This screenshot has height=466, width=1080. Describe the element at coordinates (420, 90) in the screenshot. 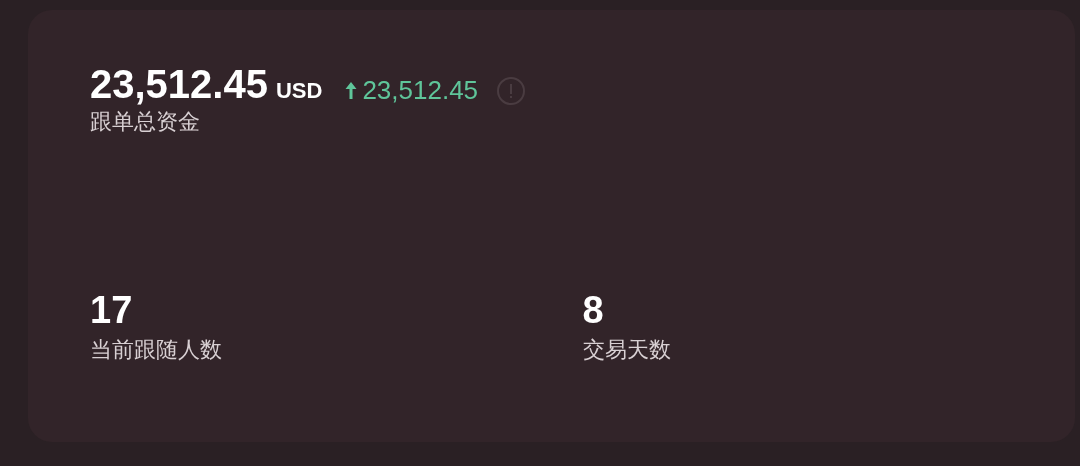

I see `change-amount: 23,512.45` at that location.